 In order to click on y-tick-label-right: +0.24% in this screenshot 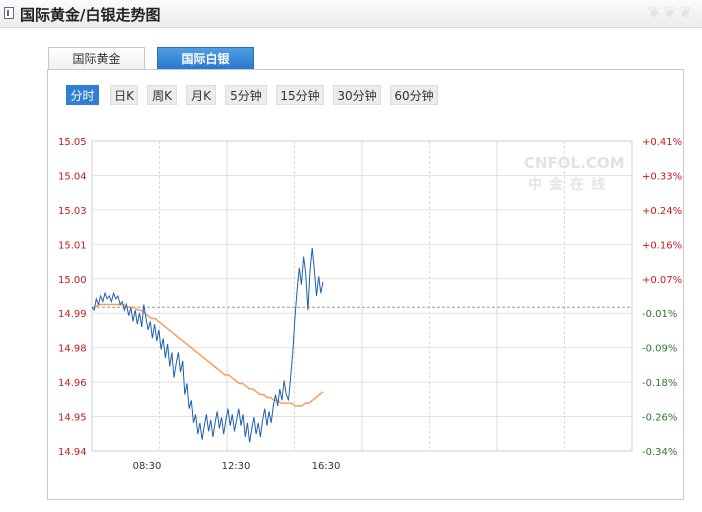, I will do `click(662, 211)`.